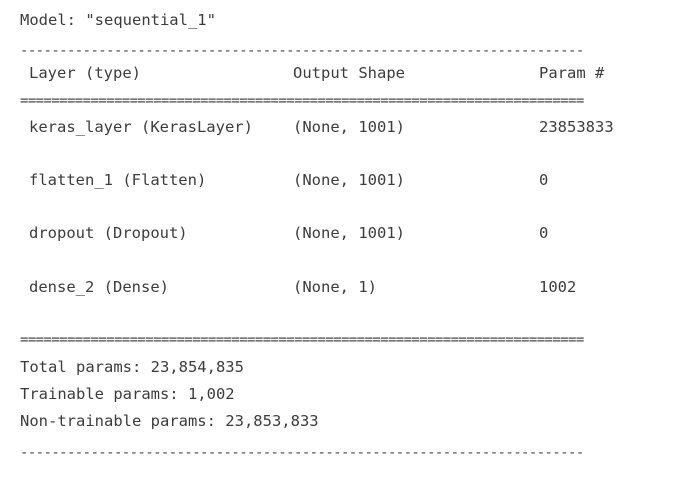  What do you see at coordinates (118, 20) in the screenshot?
I see `model-title: Model: "sequential_1"` at bounding box center [118, 20].